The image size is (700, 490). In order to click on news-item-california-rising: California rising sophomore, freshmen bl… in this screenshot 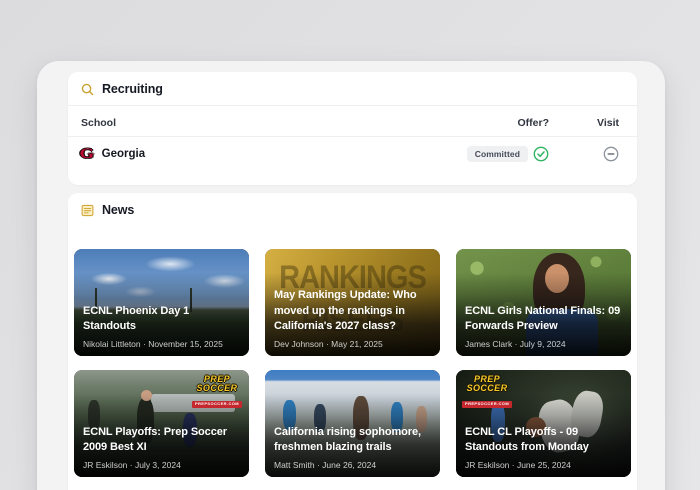, I will do `click(352, 423)`.